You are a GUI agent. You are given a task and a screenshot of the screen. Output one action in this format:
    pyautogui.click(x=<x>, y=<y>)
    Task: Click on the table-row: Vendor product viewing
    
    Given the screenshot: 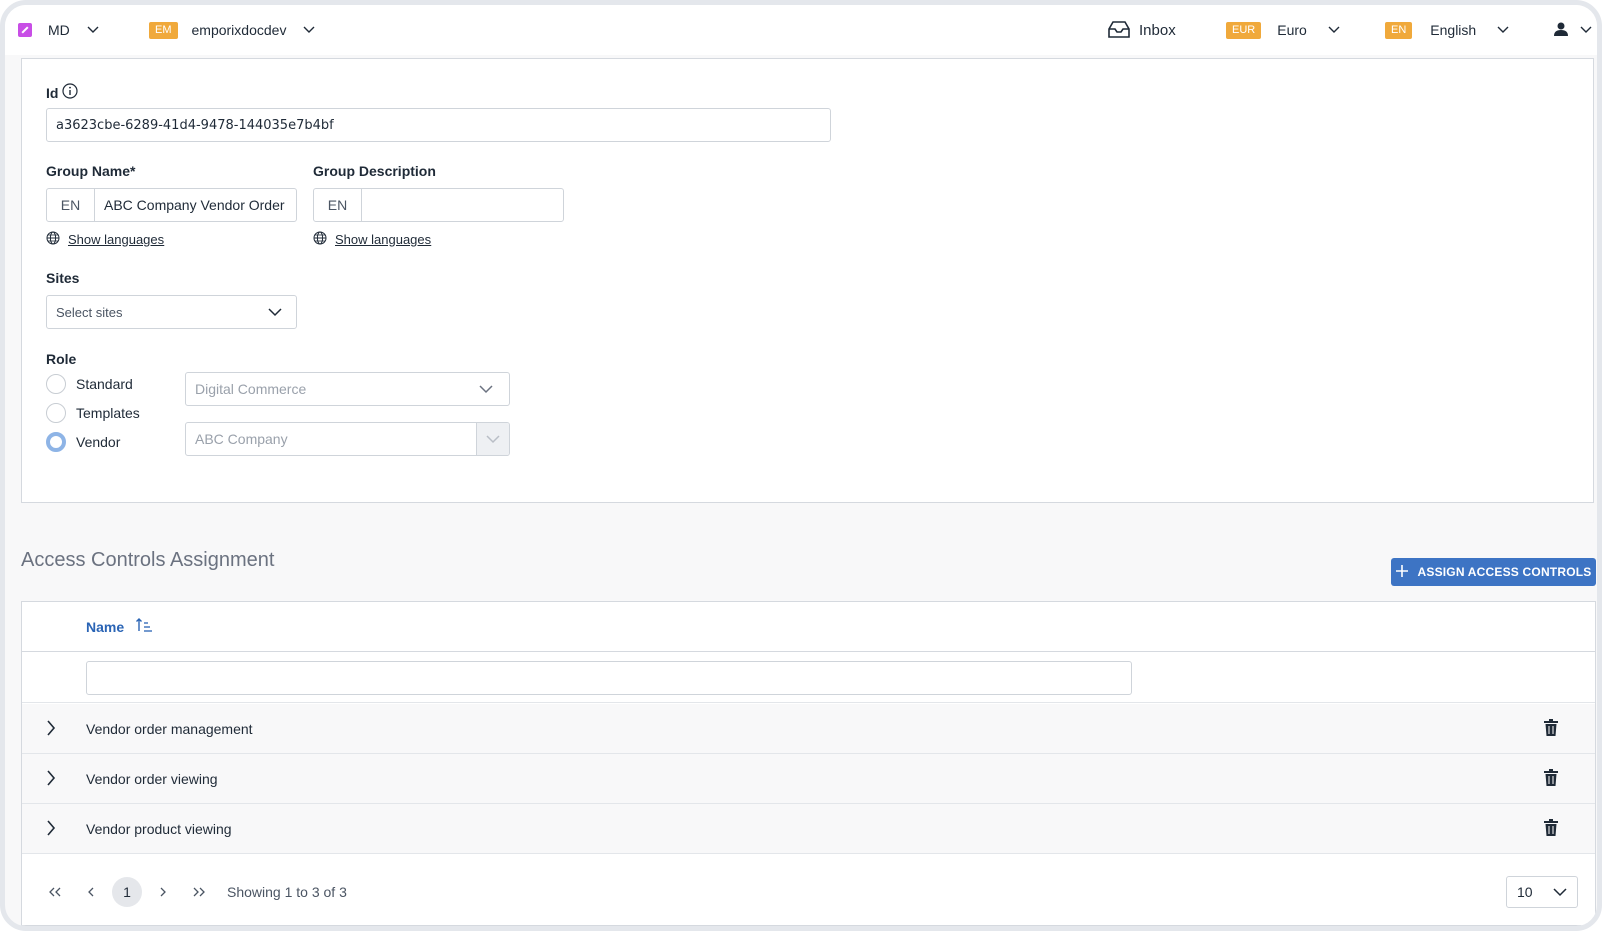 What is the action you would take?
    pyautogui.click(x=808, y=829)
    